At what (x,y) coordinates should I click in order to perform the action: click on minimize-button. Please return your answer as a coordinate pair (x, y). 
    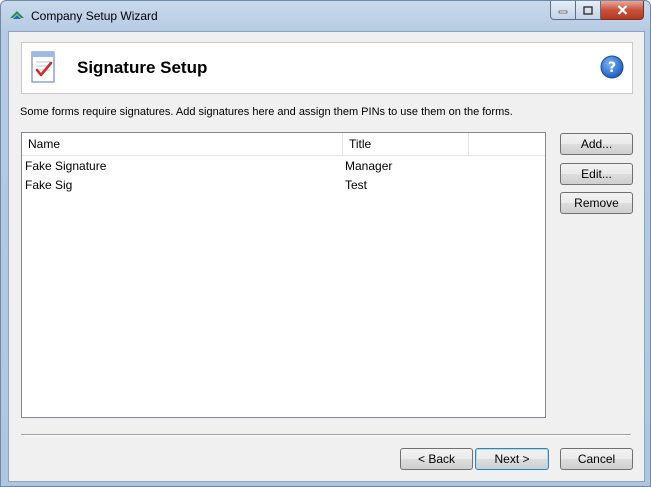
    Looking at the image, I should click on (563, 10).